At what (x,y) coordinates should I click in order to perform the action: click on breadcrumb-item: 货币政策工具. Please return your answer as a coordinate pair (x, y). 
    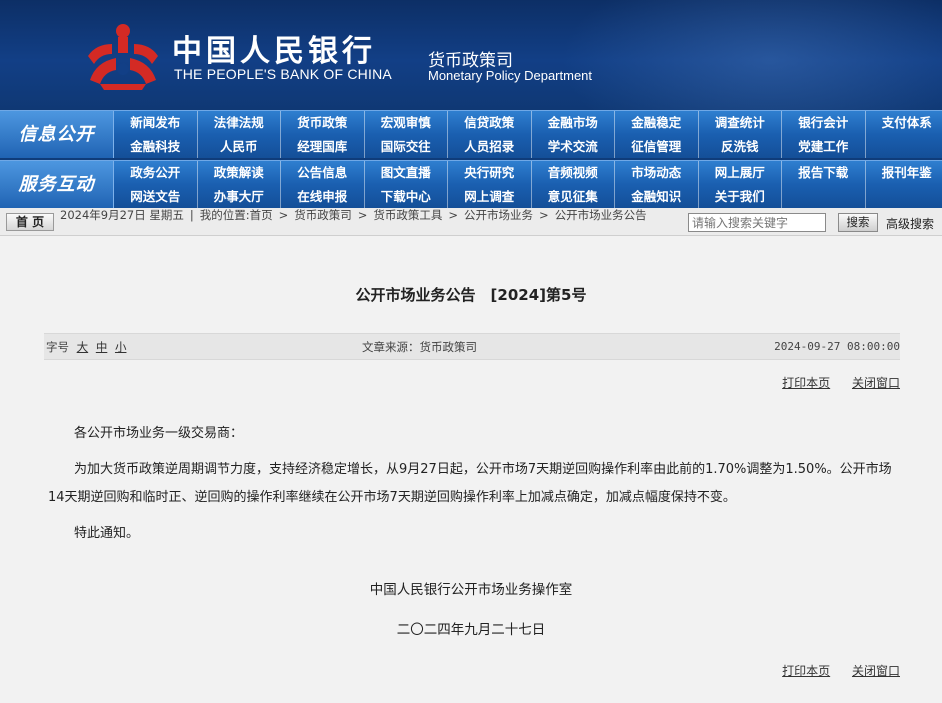
    Looking at the image, I should click on (407, 215).